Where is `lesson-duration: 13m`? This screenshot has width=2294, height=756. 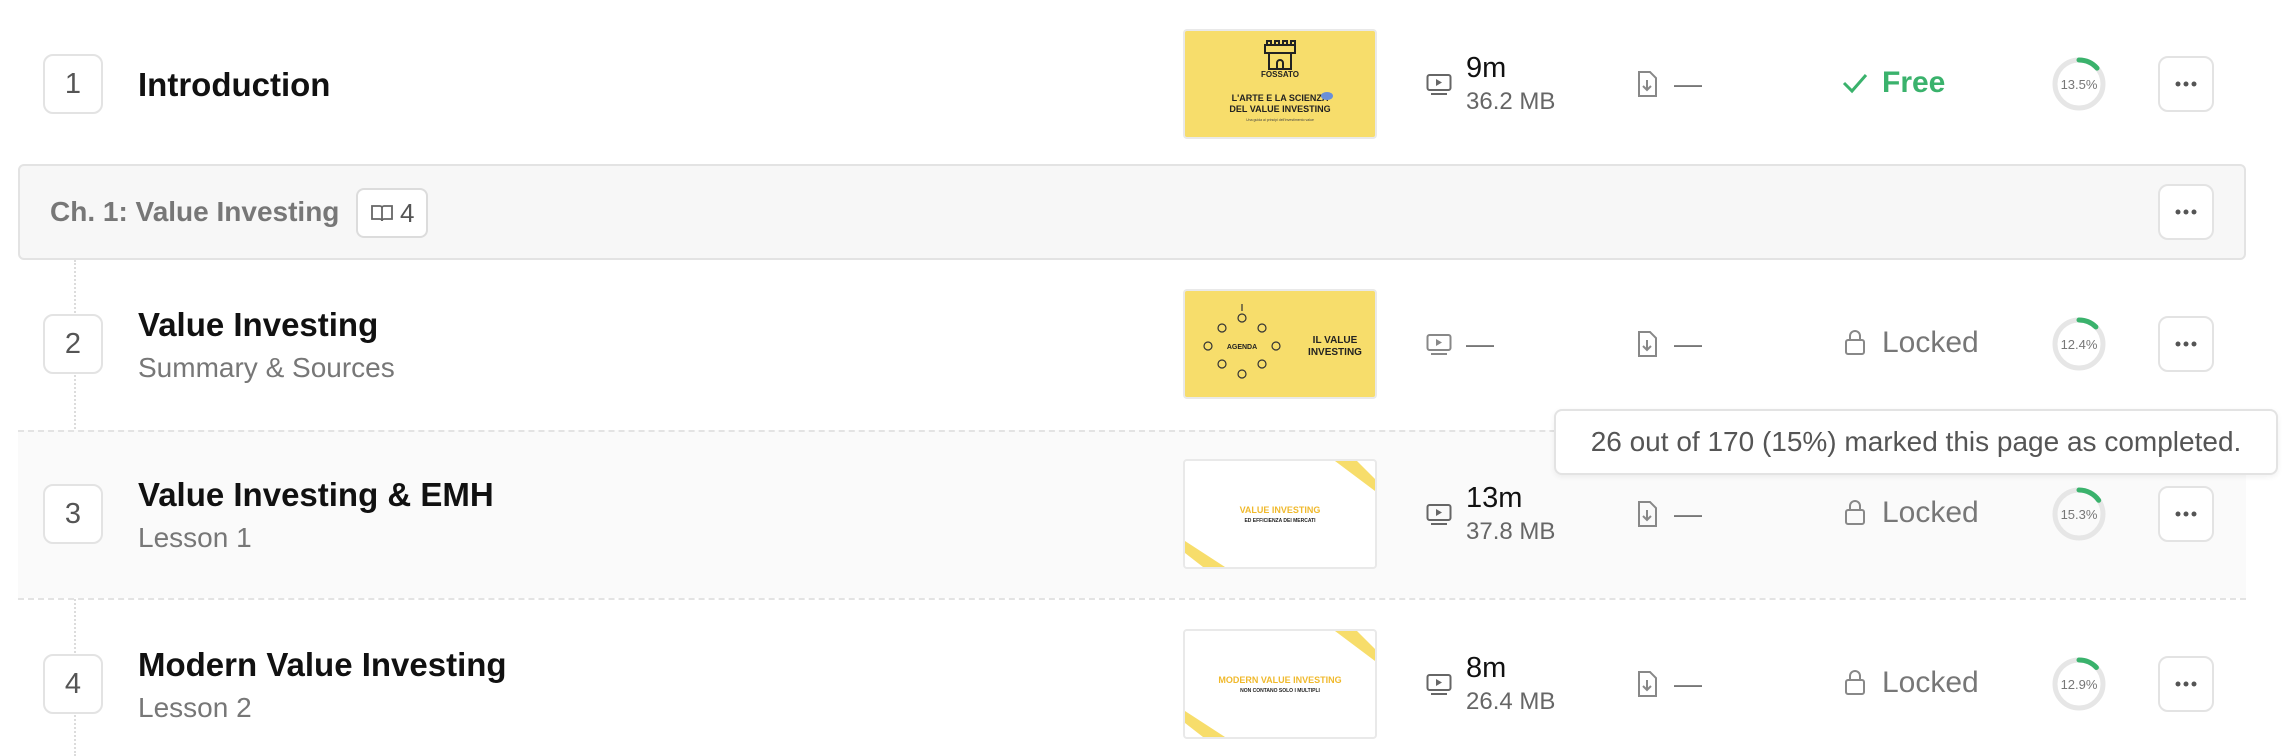
lesson-duration: 13m is located at coordinates (1494, 498).